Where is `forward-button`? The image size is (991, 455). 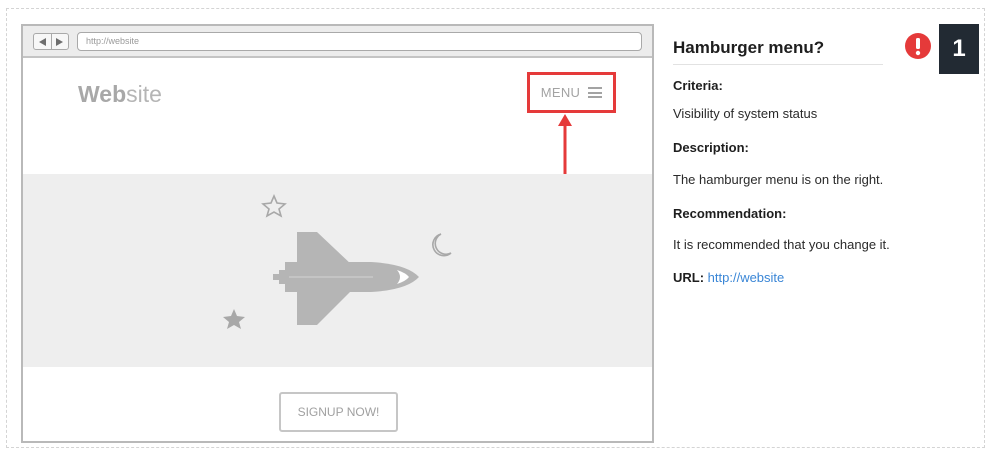 forward-button is located at coordinates (59, 41).